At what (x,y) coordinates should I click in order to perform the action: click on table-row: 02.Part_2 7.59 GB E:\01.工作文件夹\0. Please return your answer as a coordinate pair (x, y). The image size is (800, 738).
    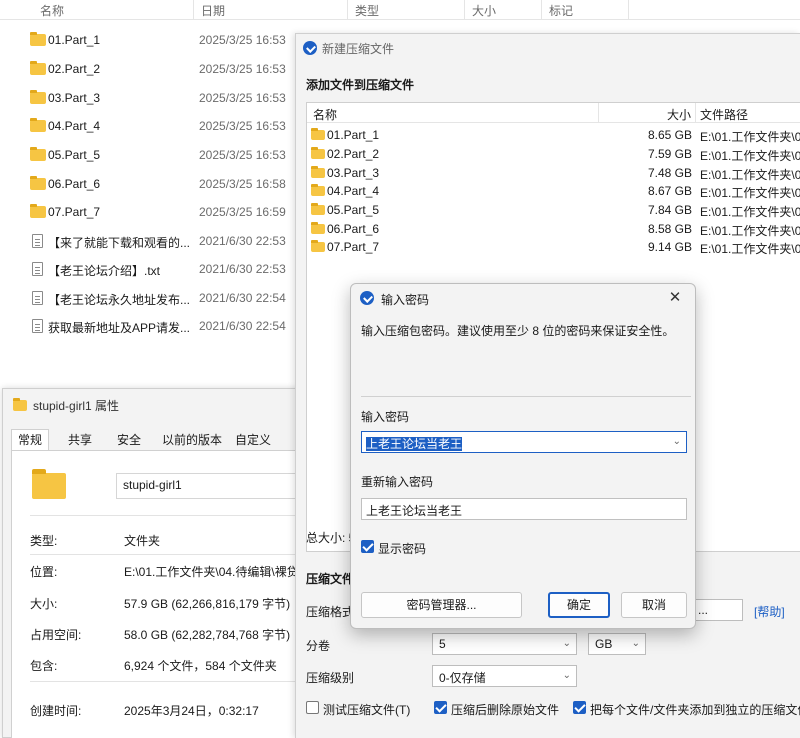
    Looking at the image, I should click on (553, 153).